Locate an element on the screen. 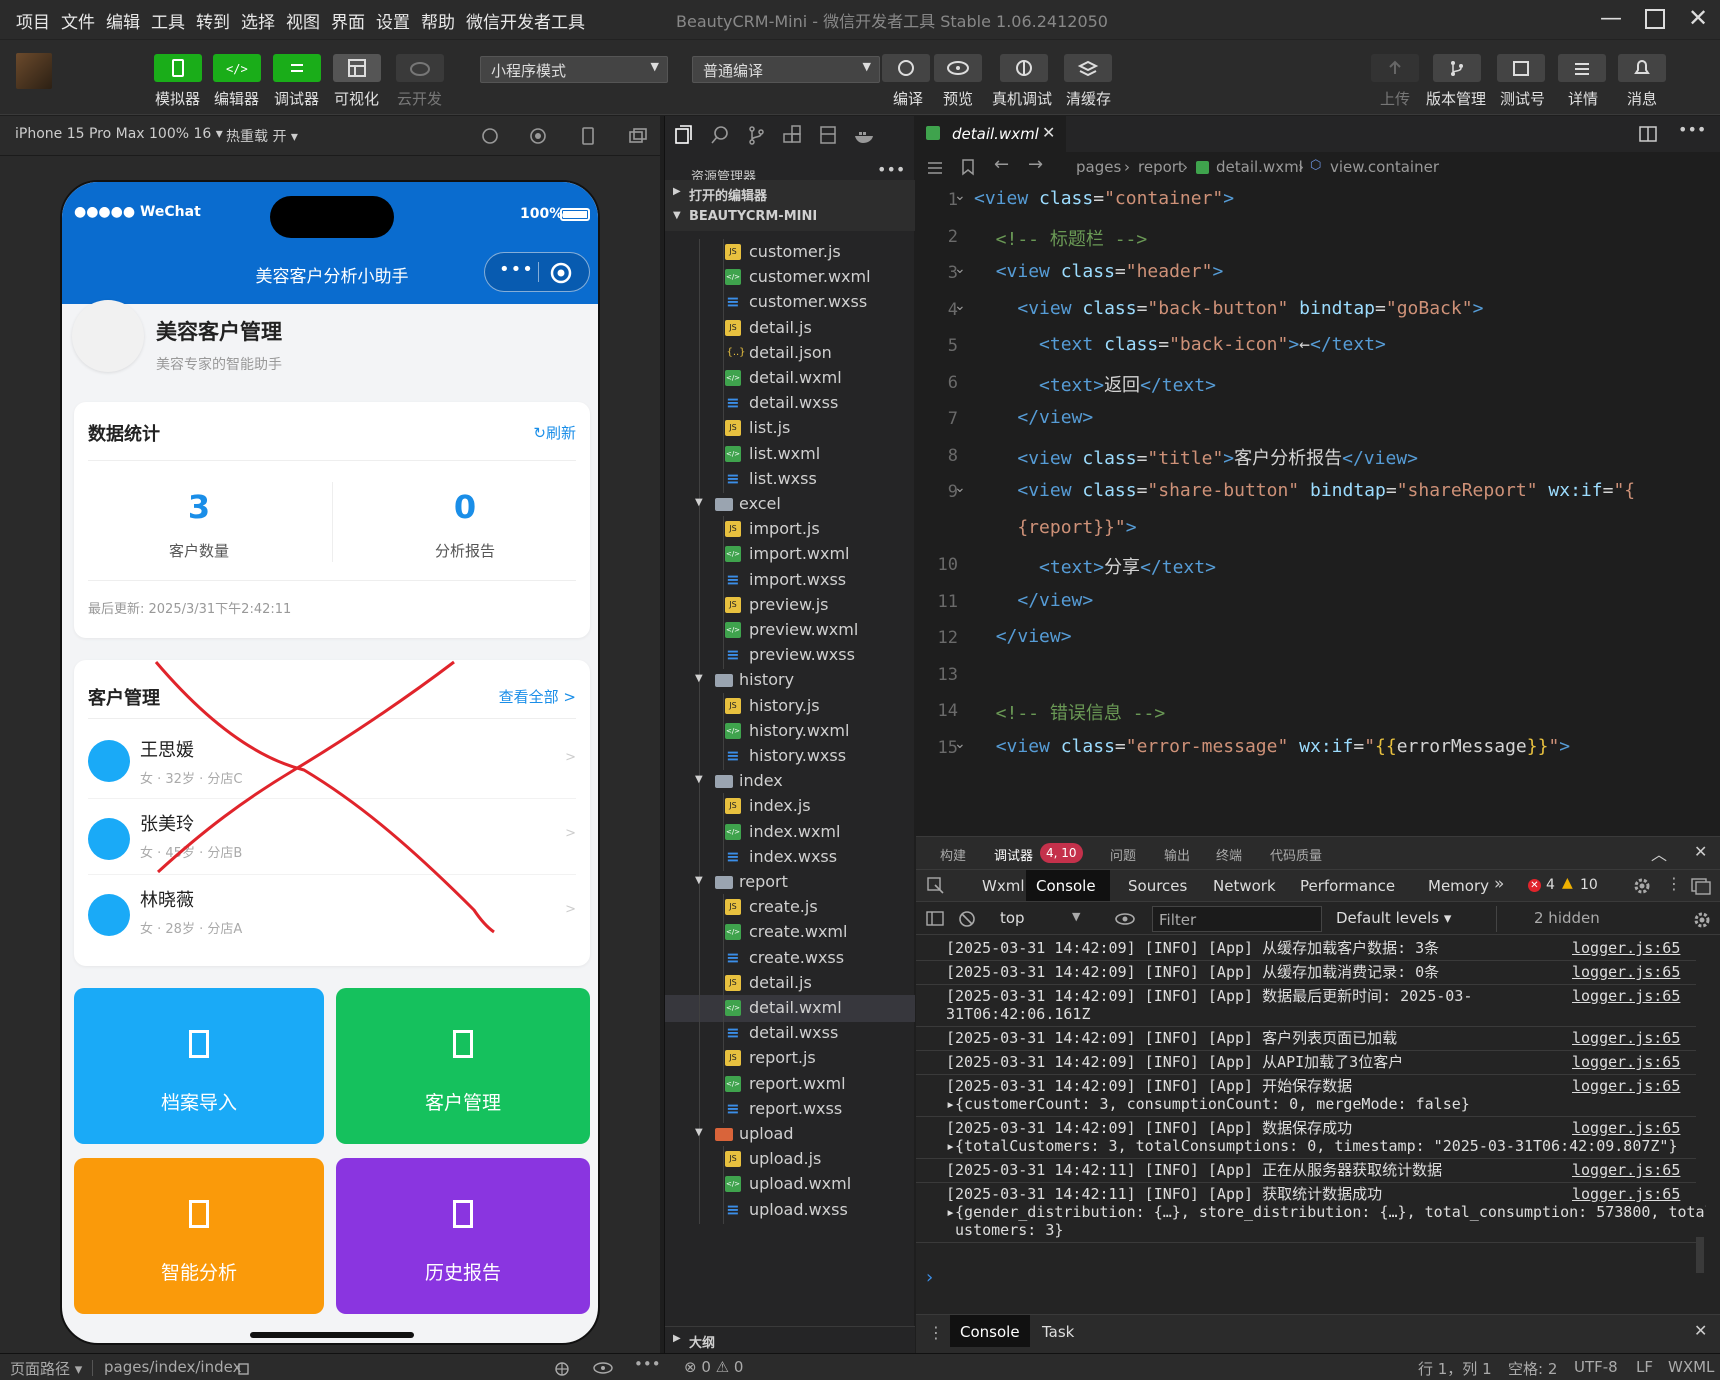 The height and width of the screenshot is (1380, 1720). phone-icon is located at coordinates (588, 136).